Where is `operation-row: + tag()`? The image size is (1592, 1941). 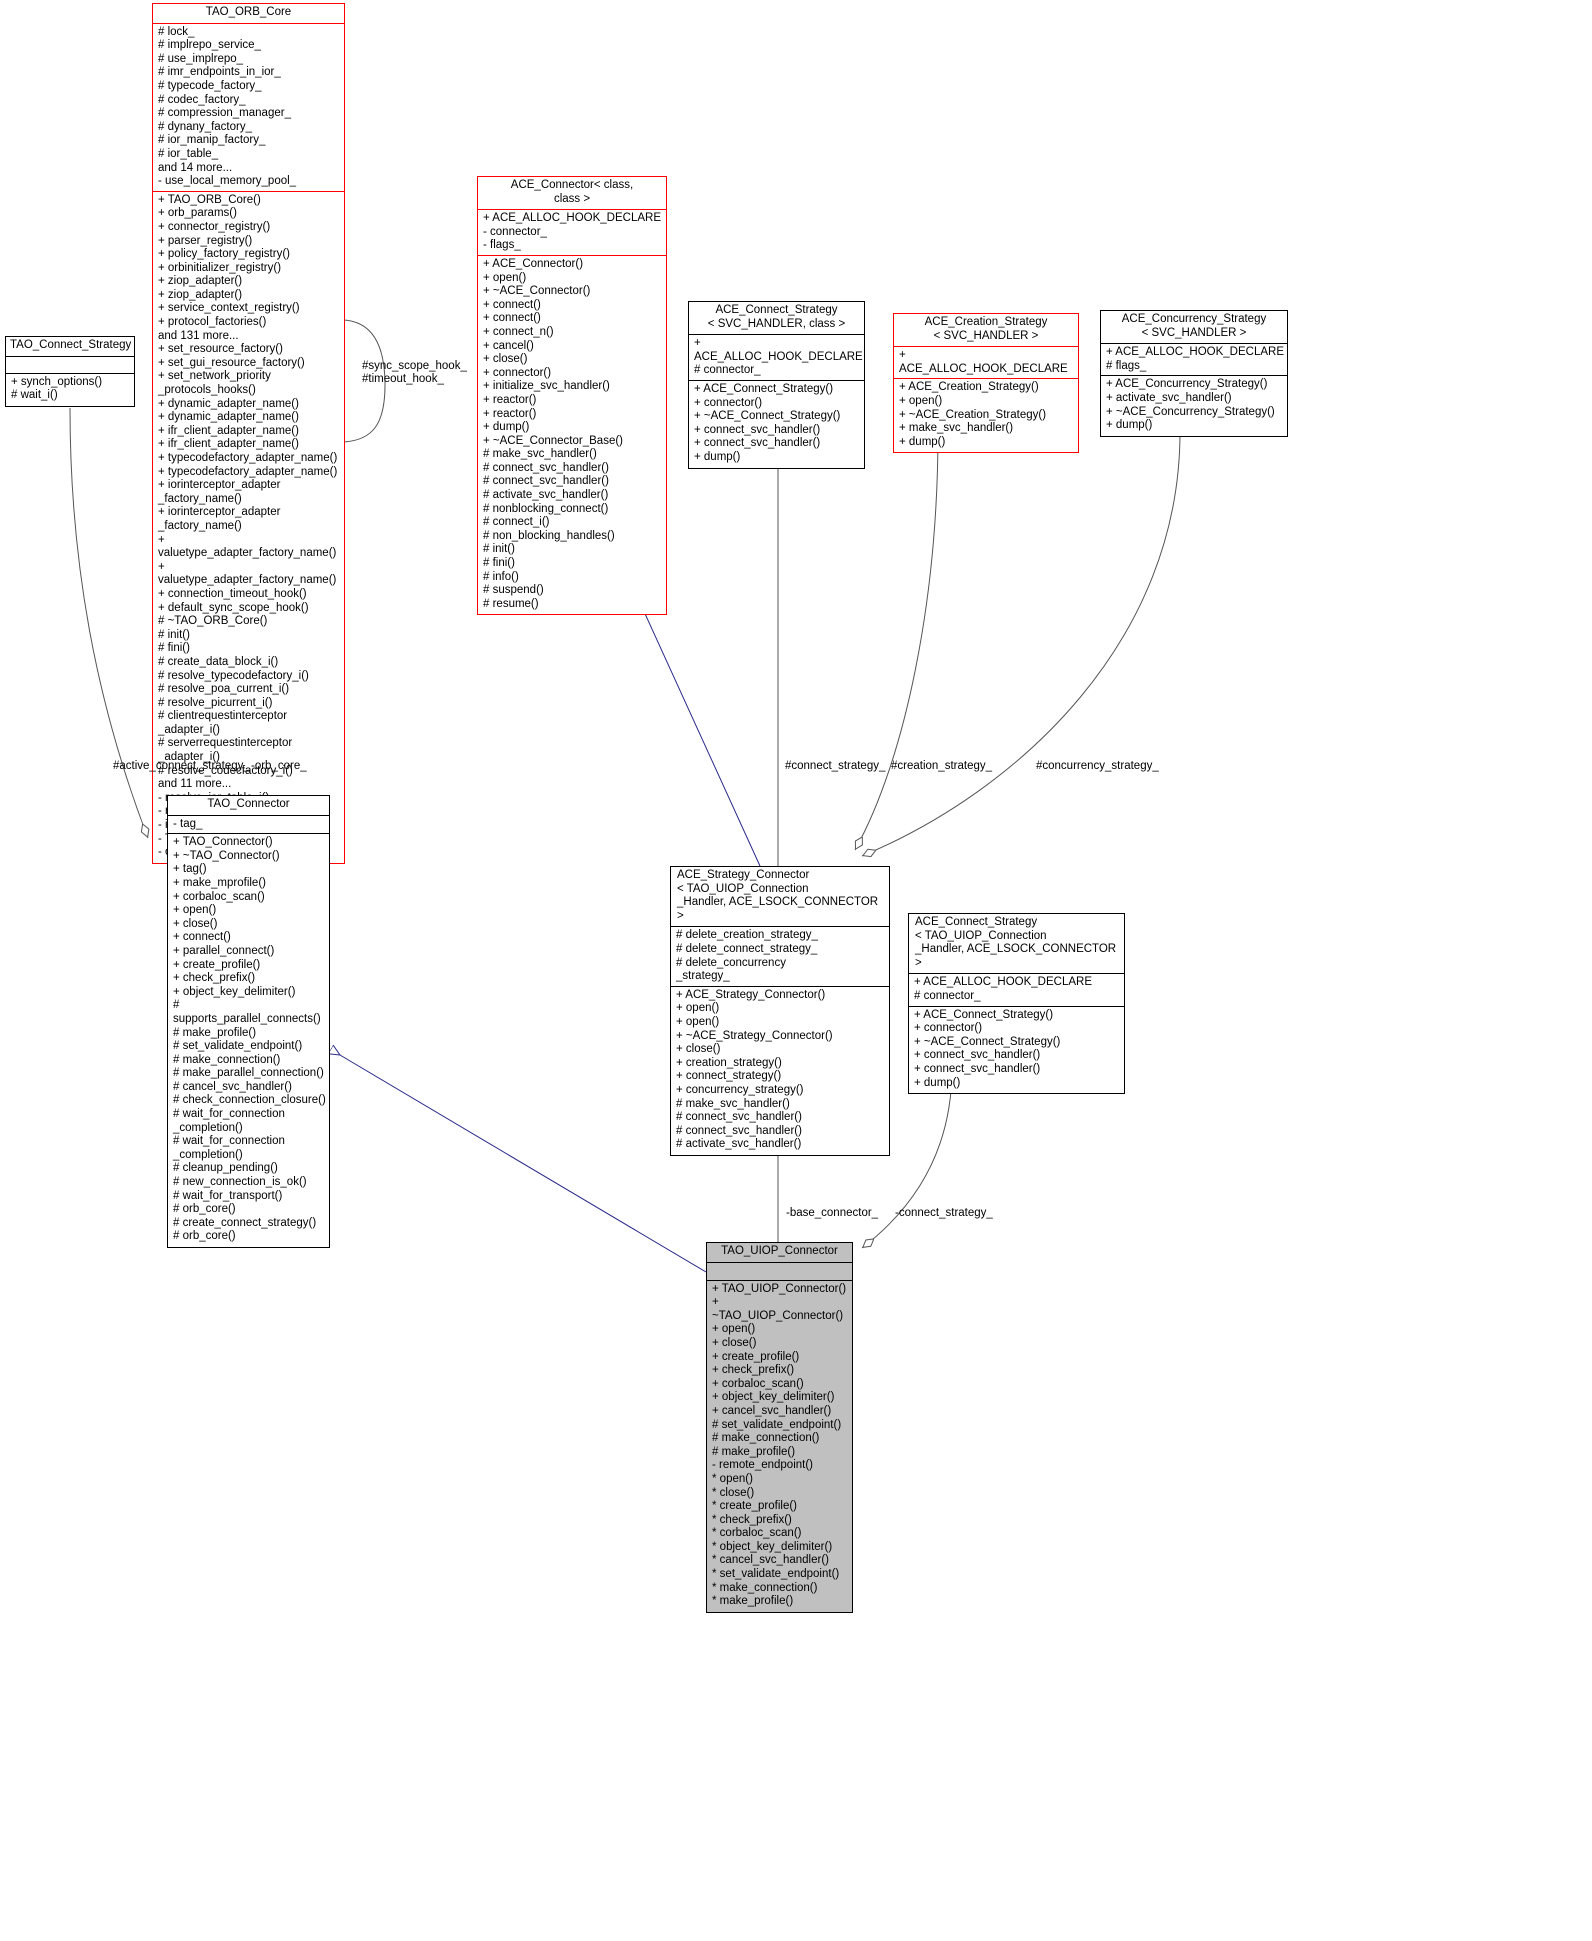
operation-row: + tag() is located at coordinates (190, 869).